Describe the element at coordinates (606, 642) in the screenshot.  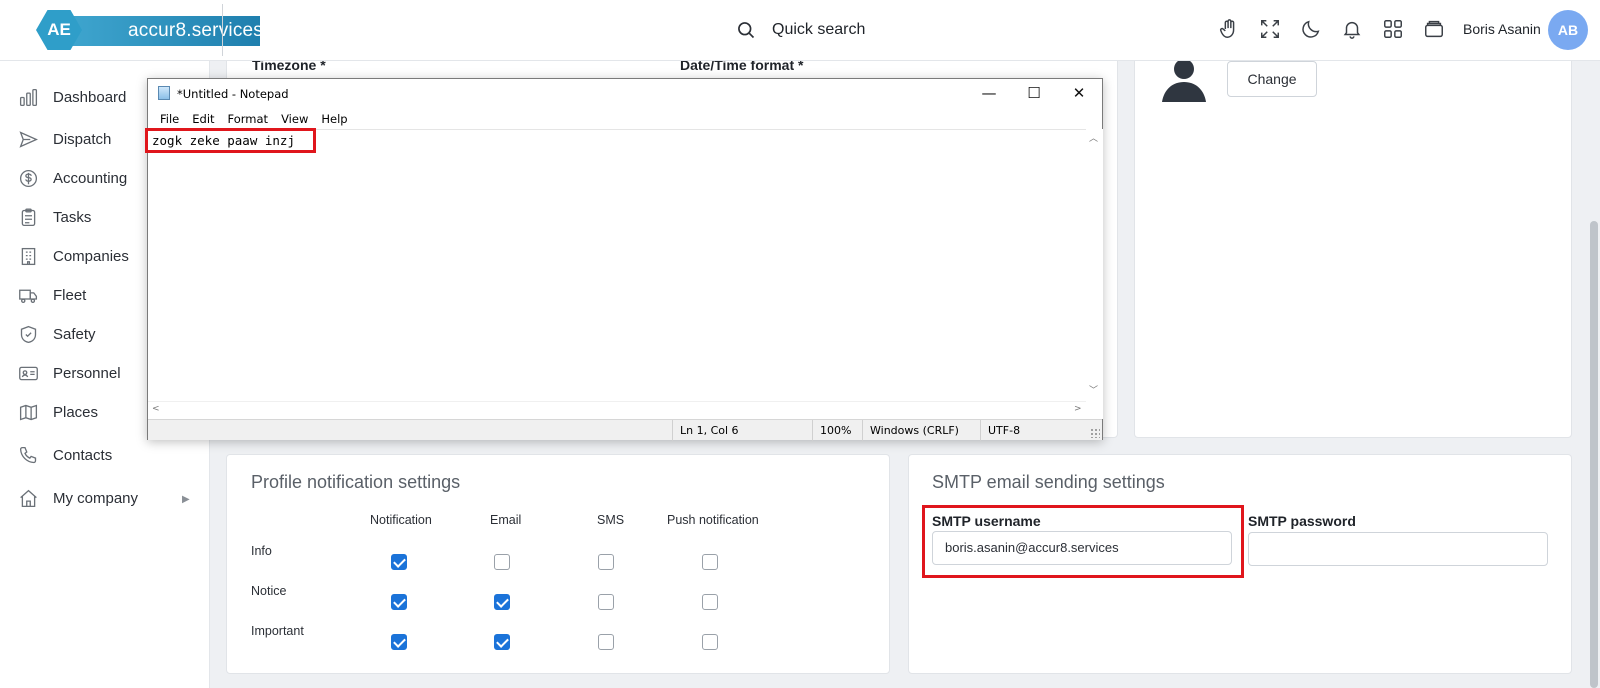
I see `checkbox-important-sms` at that location.